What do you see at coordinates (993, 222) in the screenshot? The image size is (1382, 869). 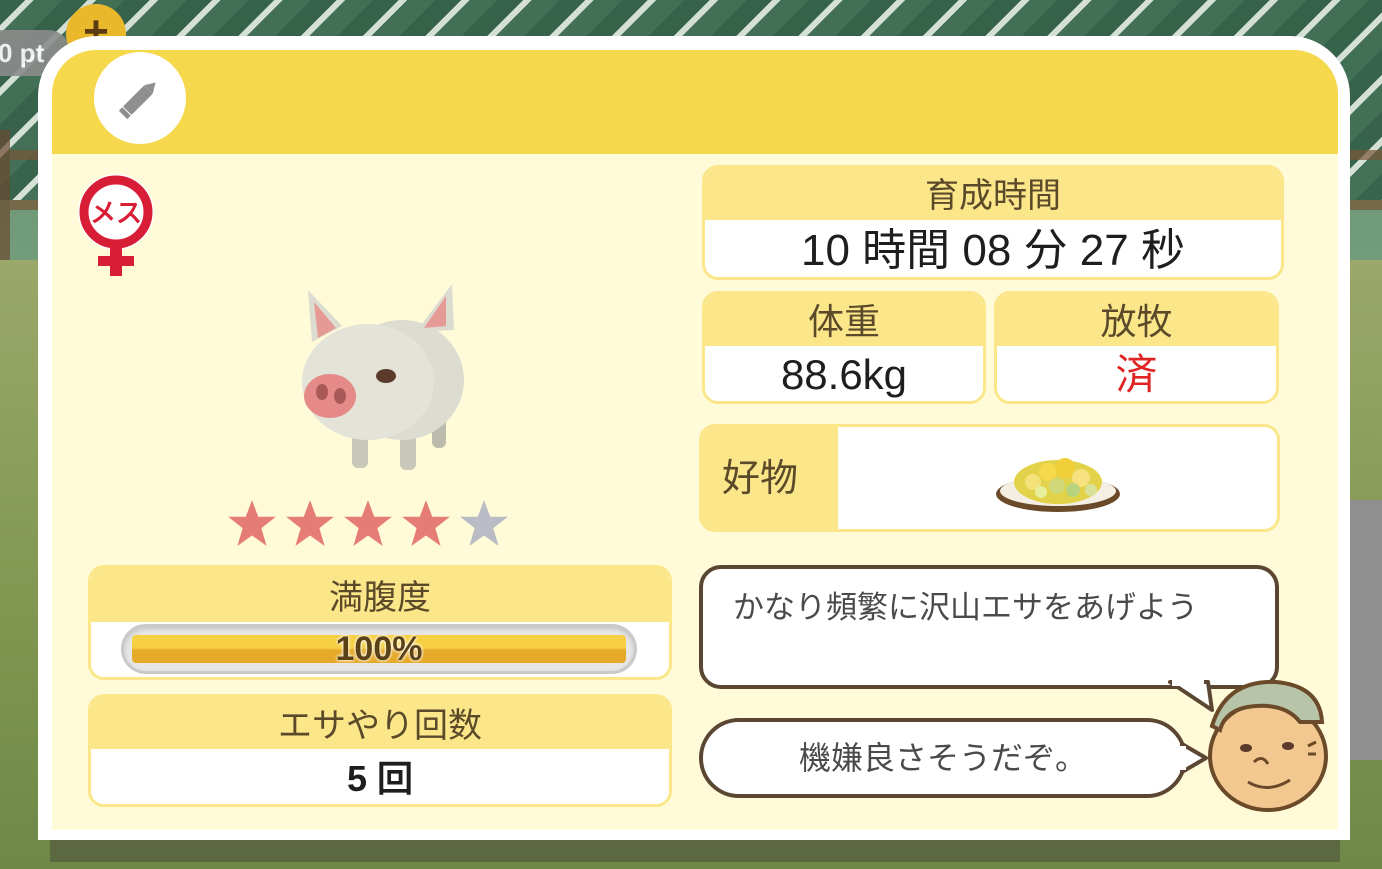 I see `breeding-time-box: 育成時間 10 時間 08 分 27 秒` at bounding box center [993, 222].